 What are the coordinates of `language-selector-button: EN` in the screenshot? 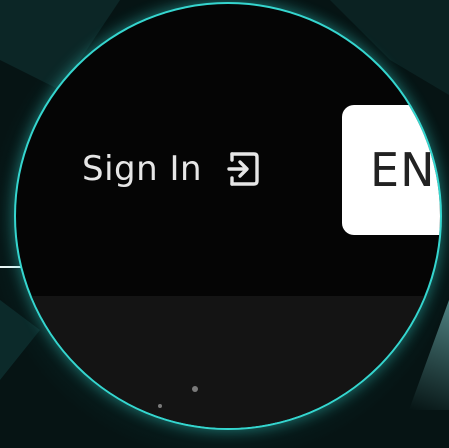 It's located at (391, 170).